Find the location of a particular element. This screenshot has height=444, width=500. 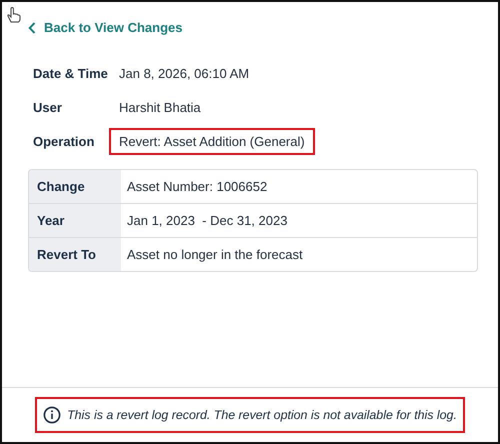

table-cell-text: Asset Number: 1006652 is located at coordinates (197, 187).